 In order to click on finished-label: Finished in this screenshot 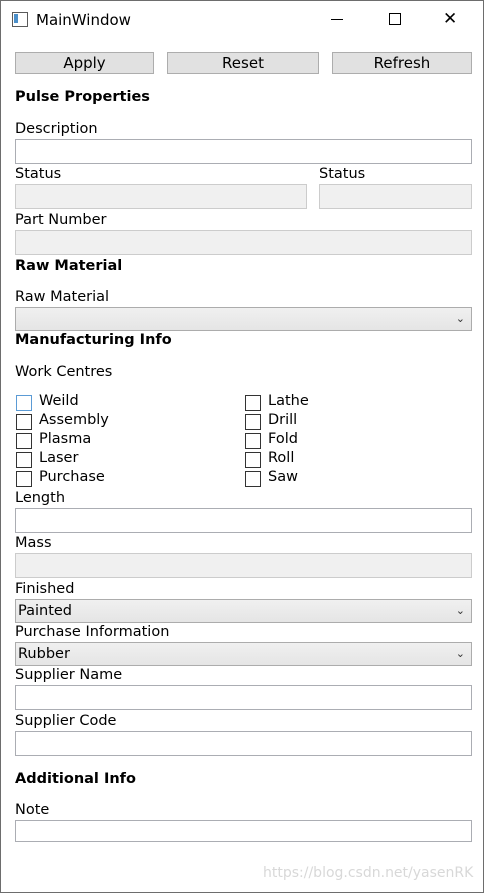, I will do `click(45, 589)`.